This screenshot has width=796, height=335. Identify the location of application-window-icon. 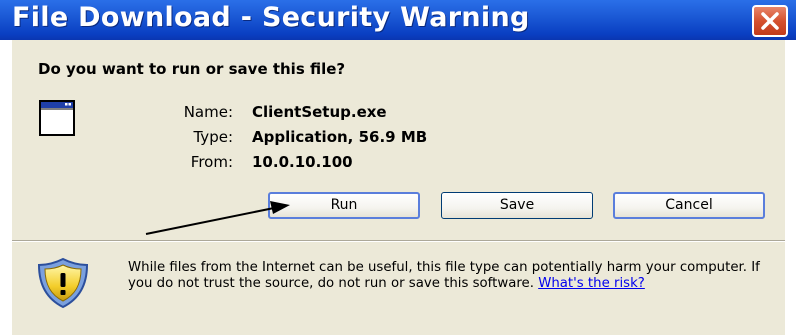
(57, 118).